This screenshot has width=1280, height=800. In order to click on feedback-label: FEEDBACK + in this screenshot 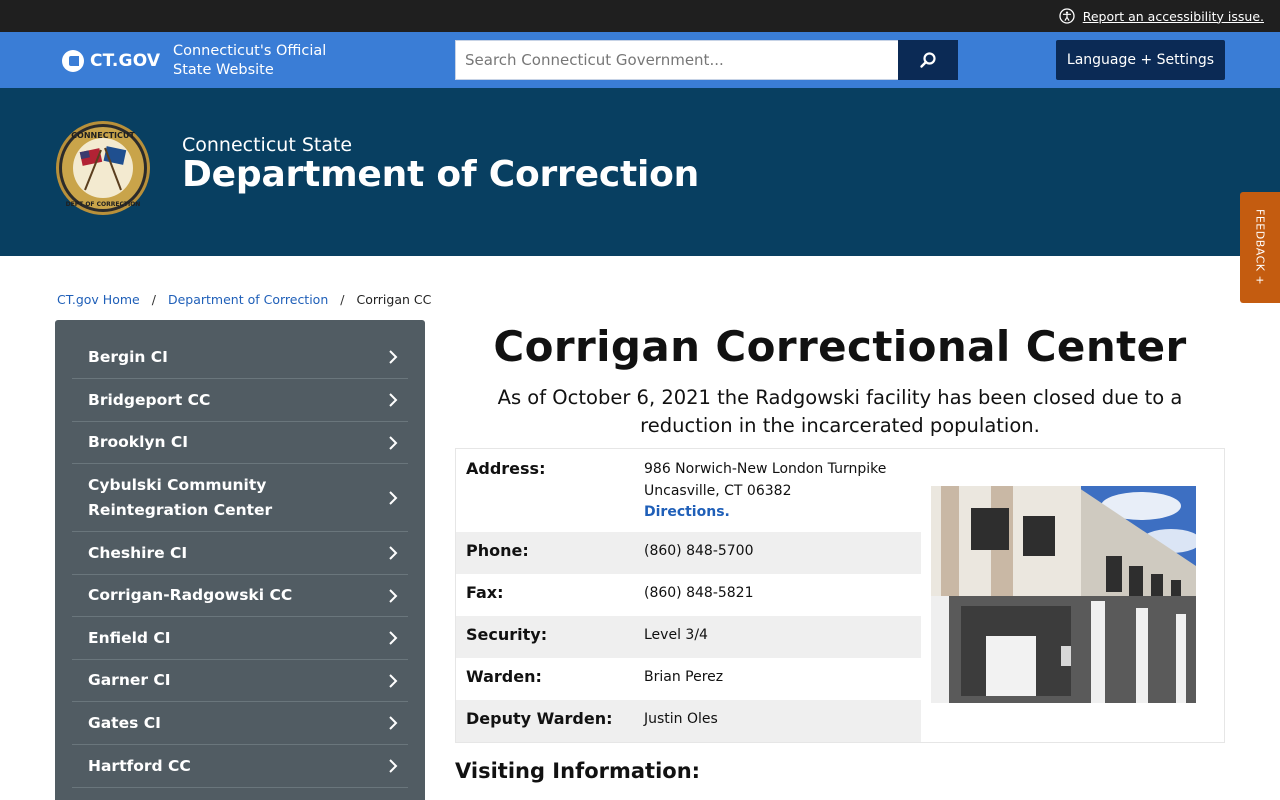, I will do `click(1260, 247)`.